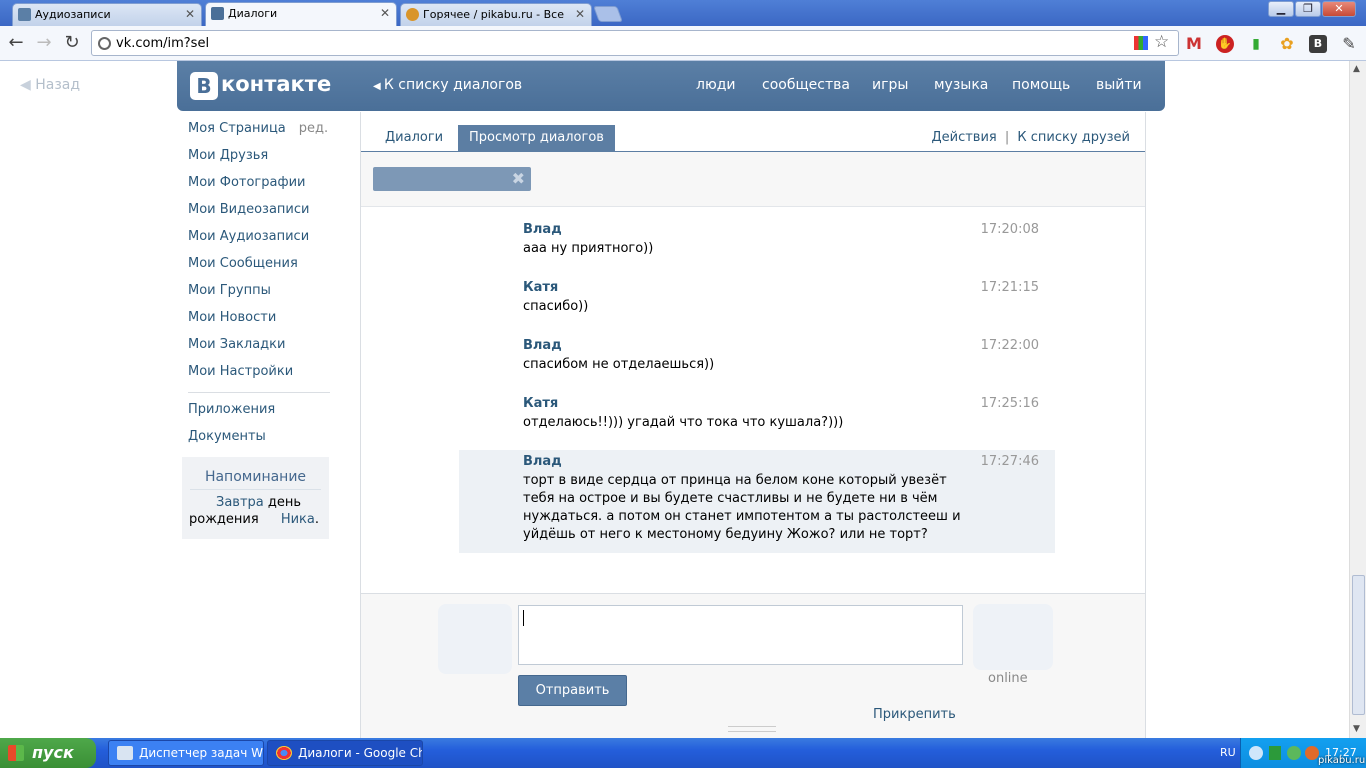 This screenshot has height=768, width=1366. I want to click on forward-arrow-icon: →, so click(44, 42).